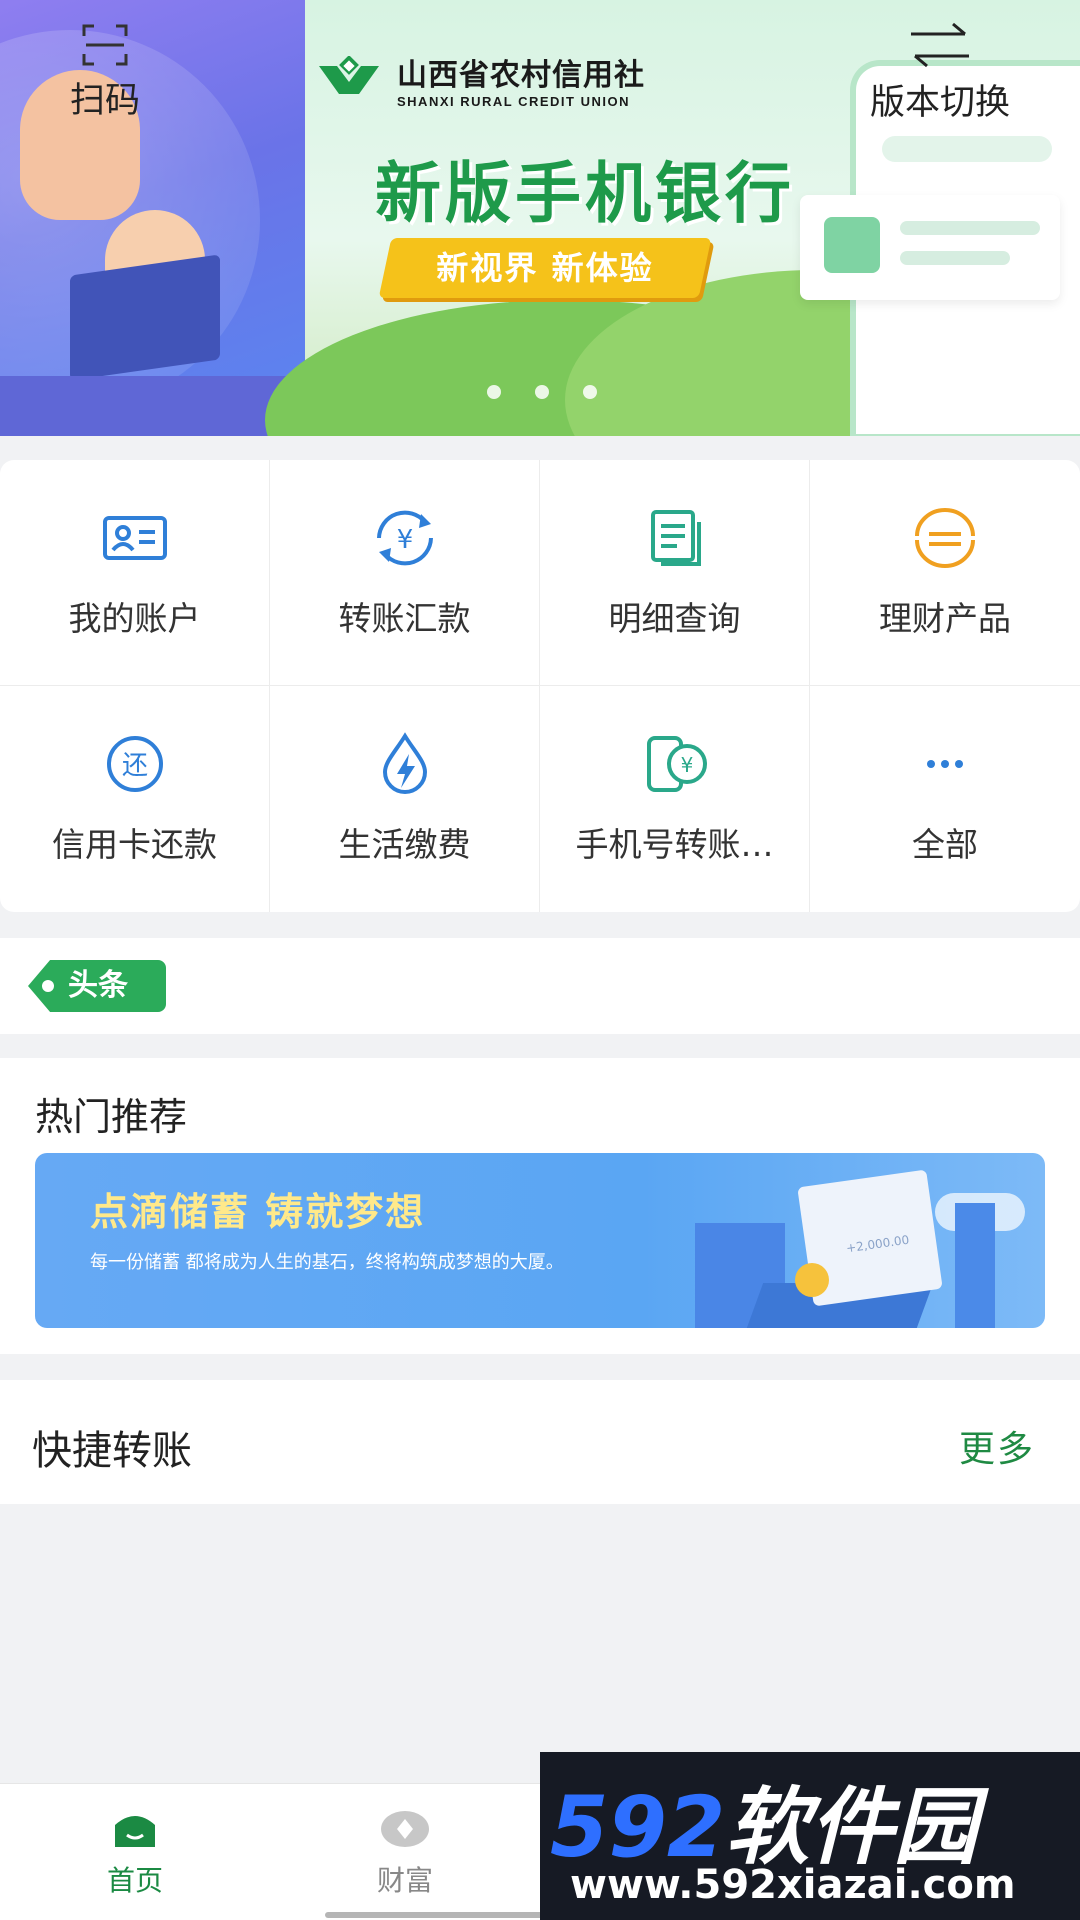 The height and width of the screenshot is (1920, 1080). What do you see at coordinates (404, 1880) in the screenshot?
I see `tab-label: 财富` at bounding box center [404, 1880].